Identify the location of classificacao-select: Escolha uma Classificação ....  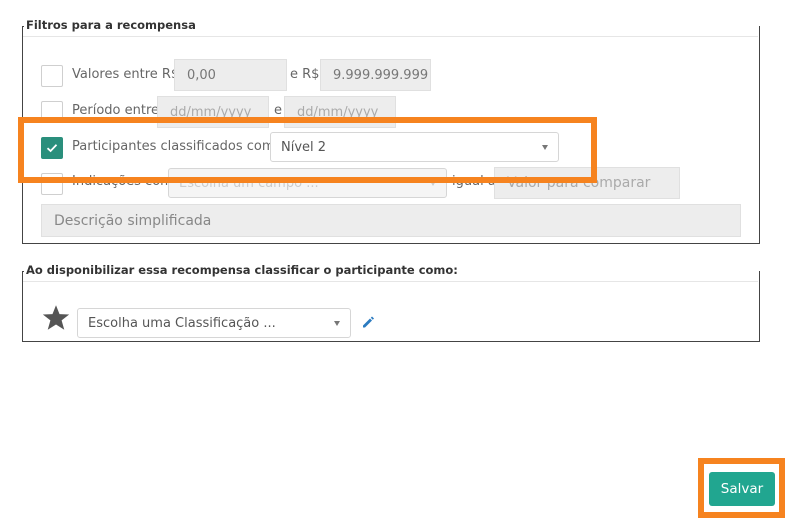
(214, 323).